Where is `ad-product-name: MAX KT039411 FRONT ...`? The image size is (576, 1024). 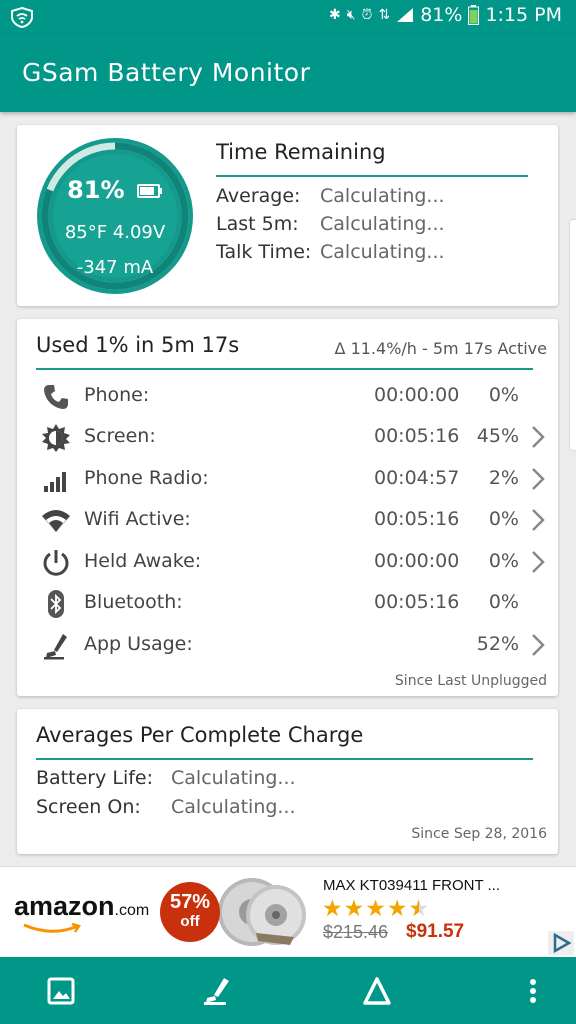
ad-product-name: MAX KT039411 FRONT ... is located at coordinates (412, 885).